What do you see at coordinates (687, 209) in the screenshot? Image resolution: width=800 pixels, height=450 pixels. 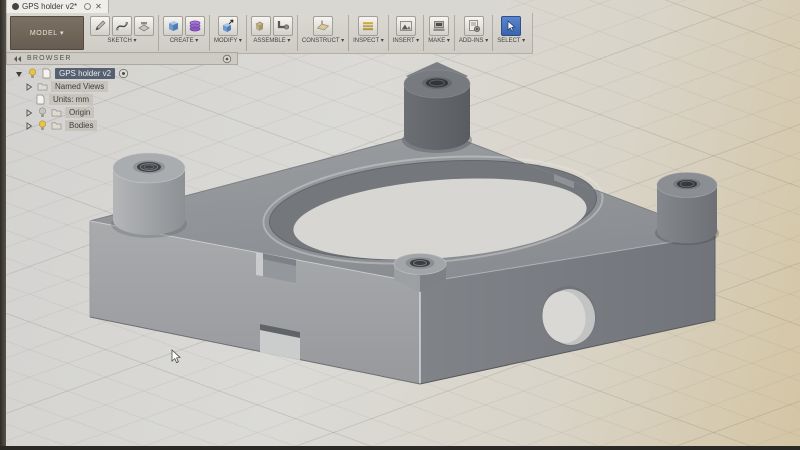 I see `model-post-right` at bounding box center [687, 209].